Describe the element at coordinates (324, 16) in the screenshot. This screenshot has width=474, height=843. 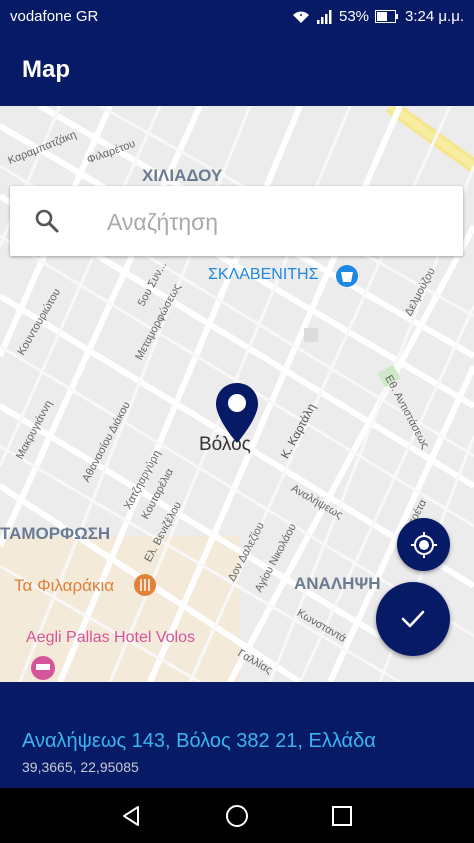
I see `signal-icon` at that location.